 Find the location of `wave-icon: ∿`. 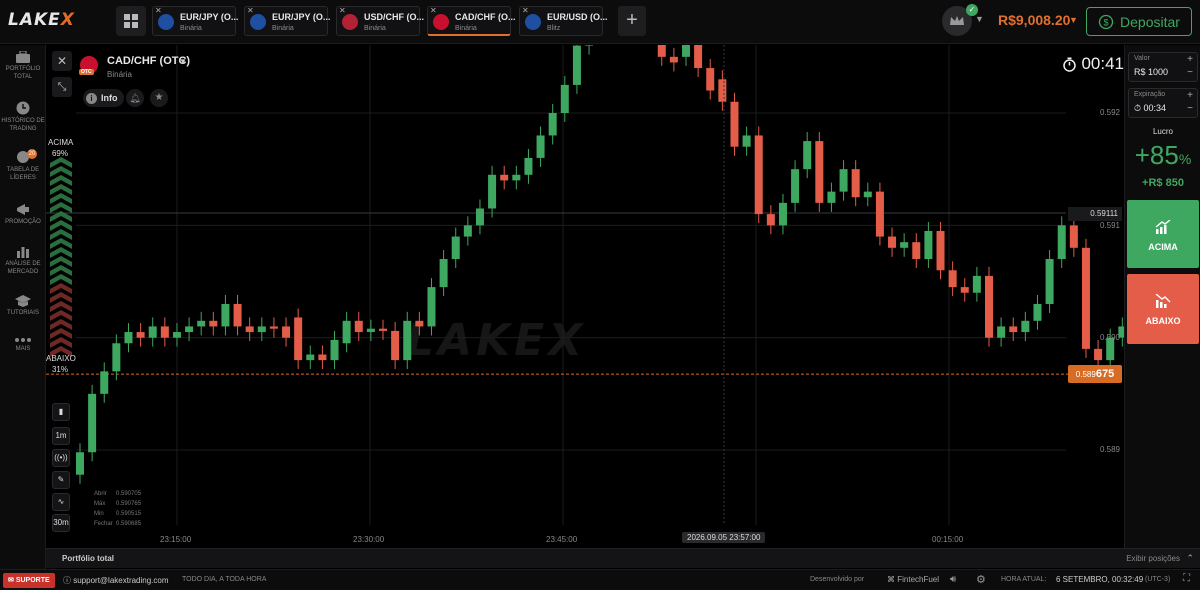

wave-icon: ∿ is located at coordinates (61, 501).